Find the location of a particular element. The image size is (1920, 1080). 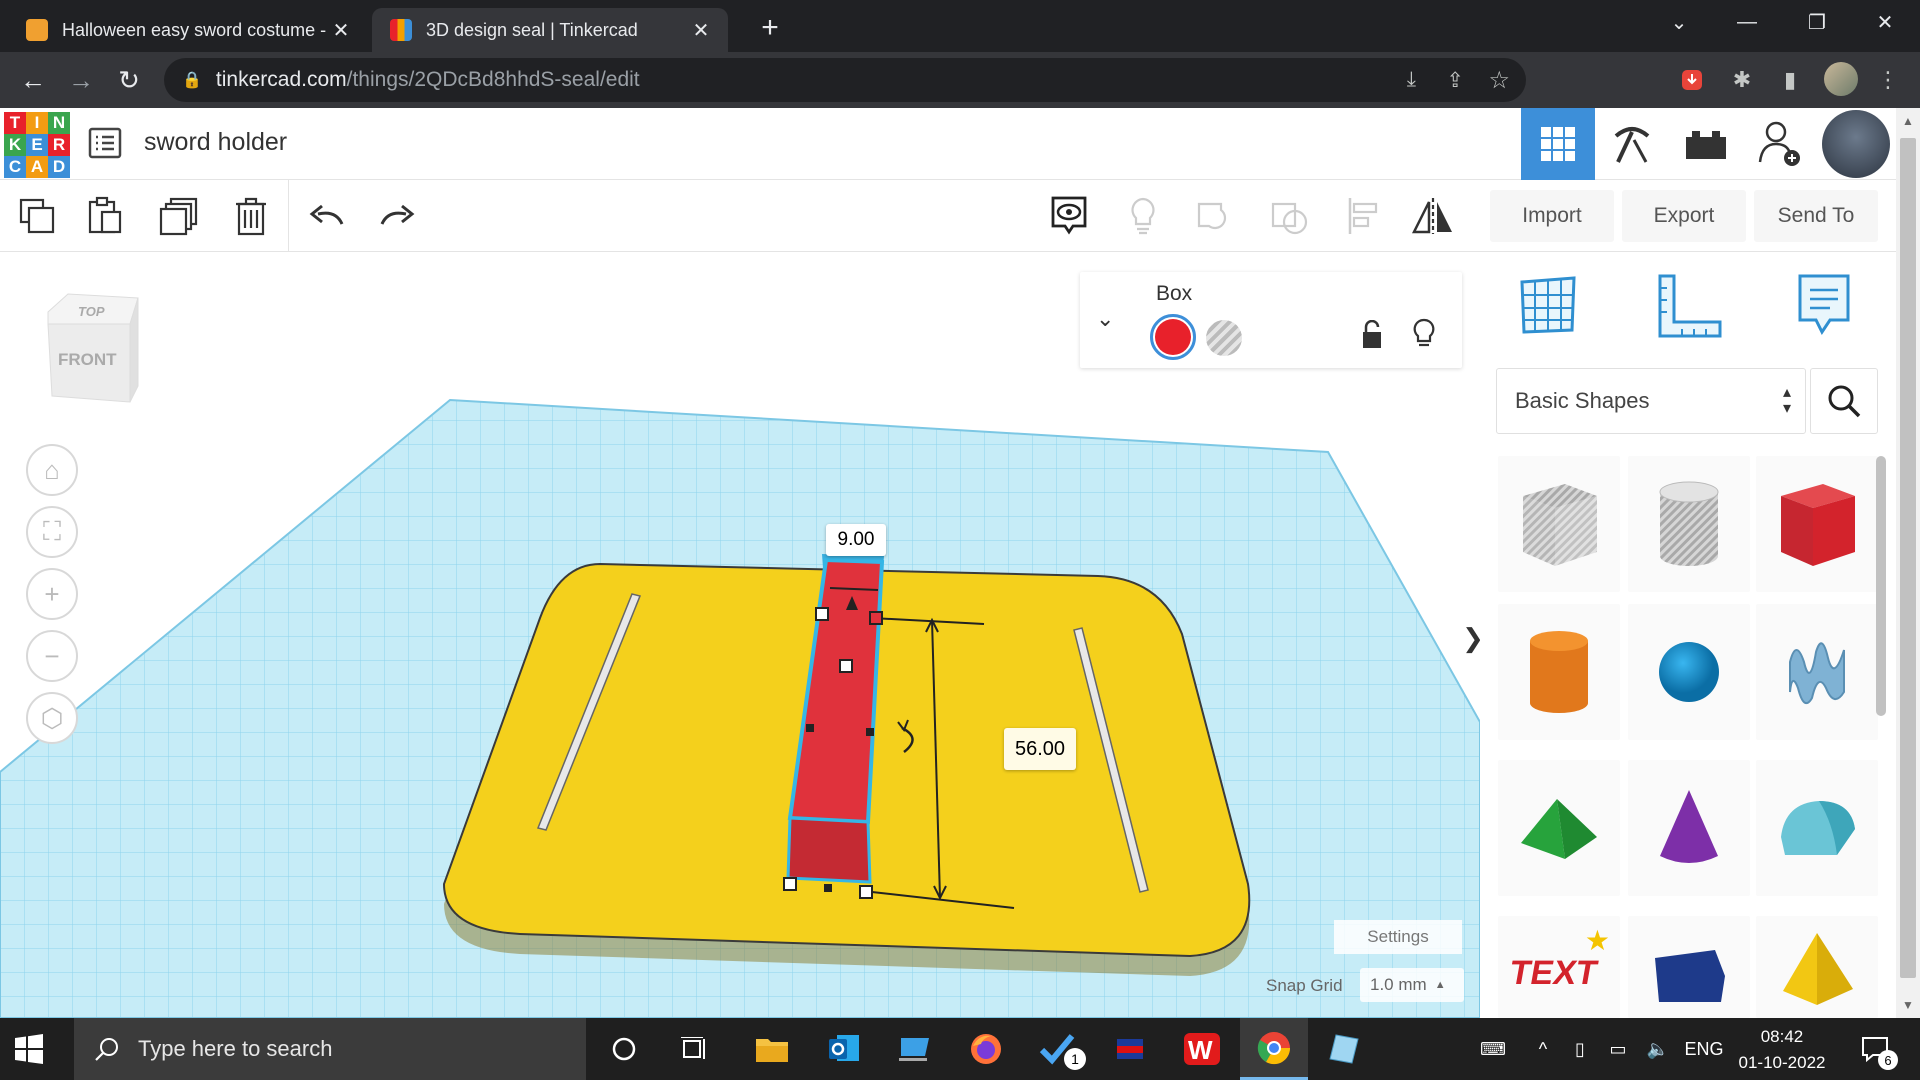

tinkercad-logo: T I N K E R C A D is located at coordinates (37, 145).